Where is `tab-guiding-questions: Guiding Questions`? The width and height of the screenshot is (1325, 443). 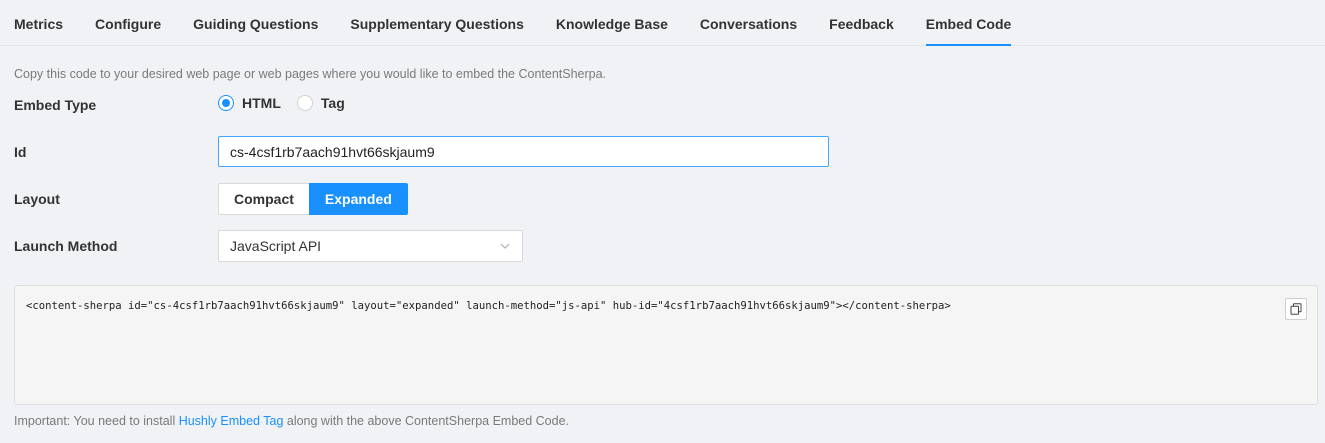 tab-guiding-questions: Guiding Questions is located at coordinates (255, 22).